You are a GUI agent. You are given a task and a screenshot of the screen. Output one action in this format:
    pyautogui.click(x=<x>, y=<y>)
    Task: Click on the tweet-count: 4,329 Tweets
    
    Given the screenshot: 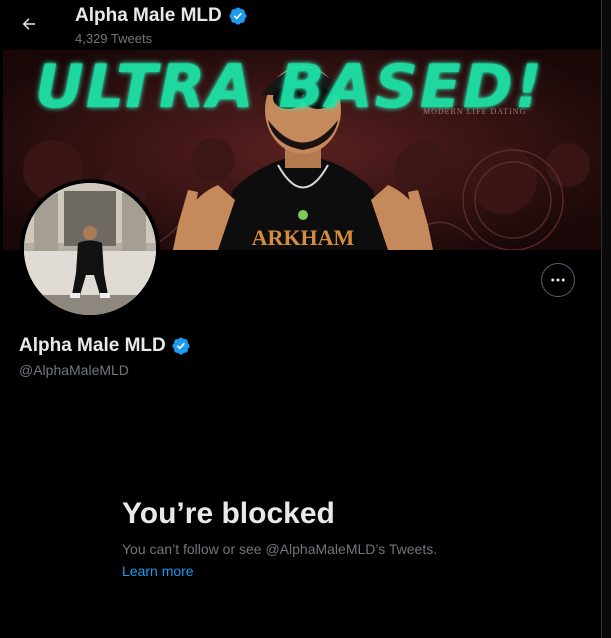 What is the action you would take?
    pyautogui.click(x=114, y=38)
    